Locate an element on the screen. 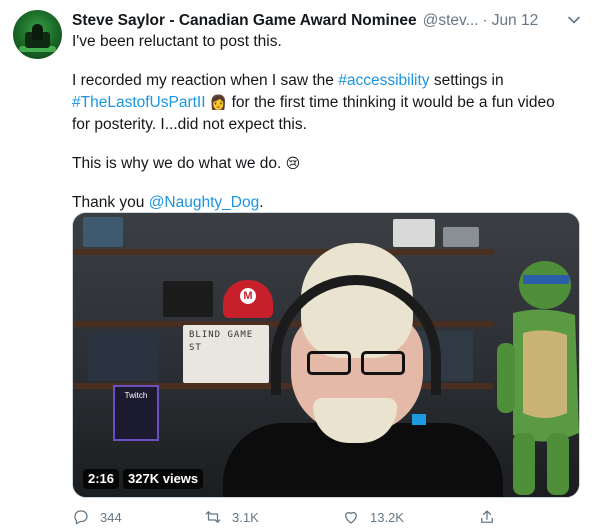 This screenshot has height=530, width=595. reply-icon is located at coordinates (81, 517).